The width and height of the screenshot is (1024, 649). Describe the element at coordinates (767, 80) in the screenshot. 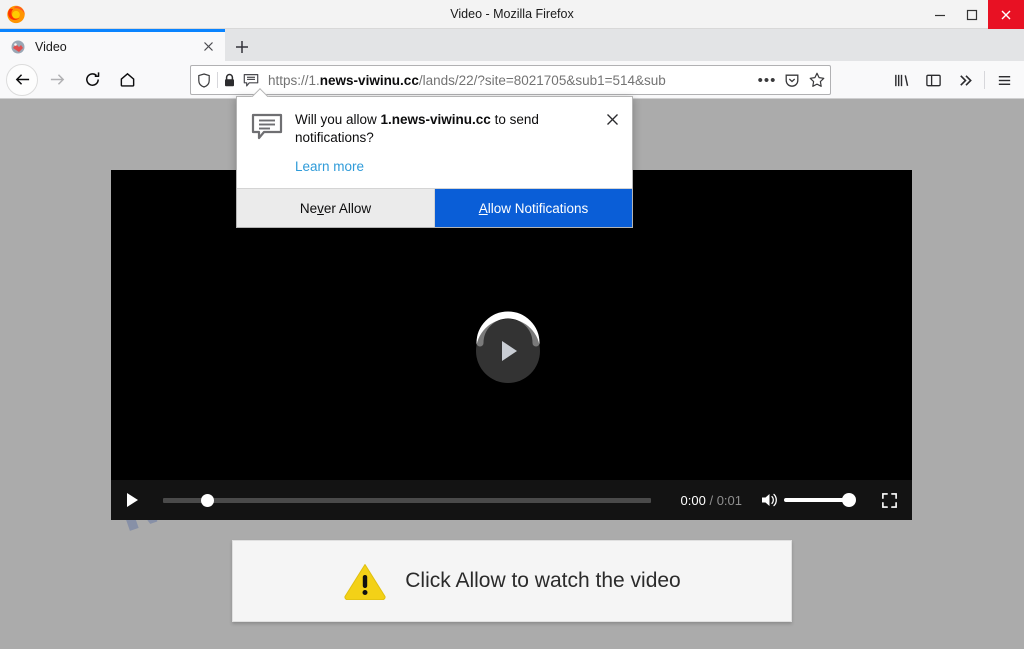

I see `page-actions-icon: •••` at that location.